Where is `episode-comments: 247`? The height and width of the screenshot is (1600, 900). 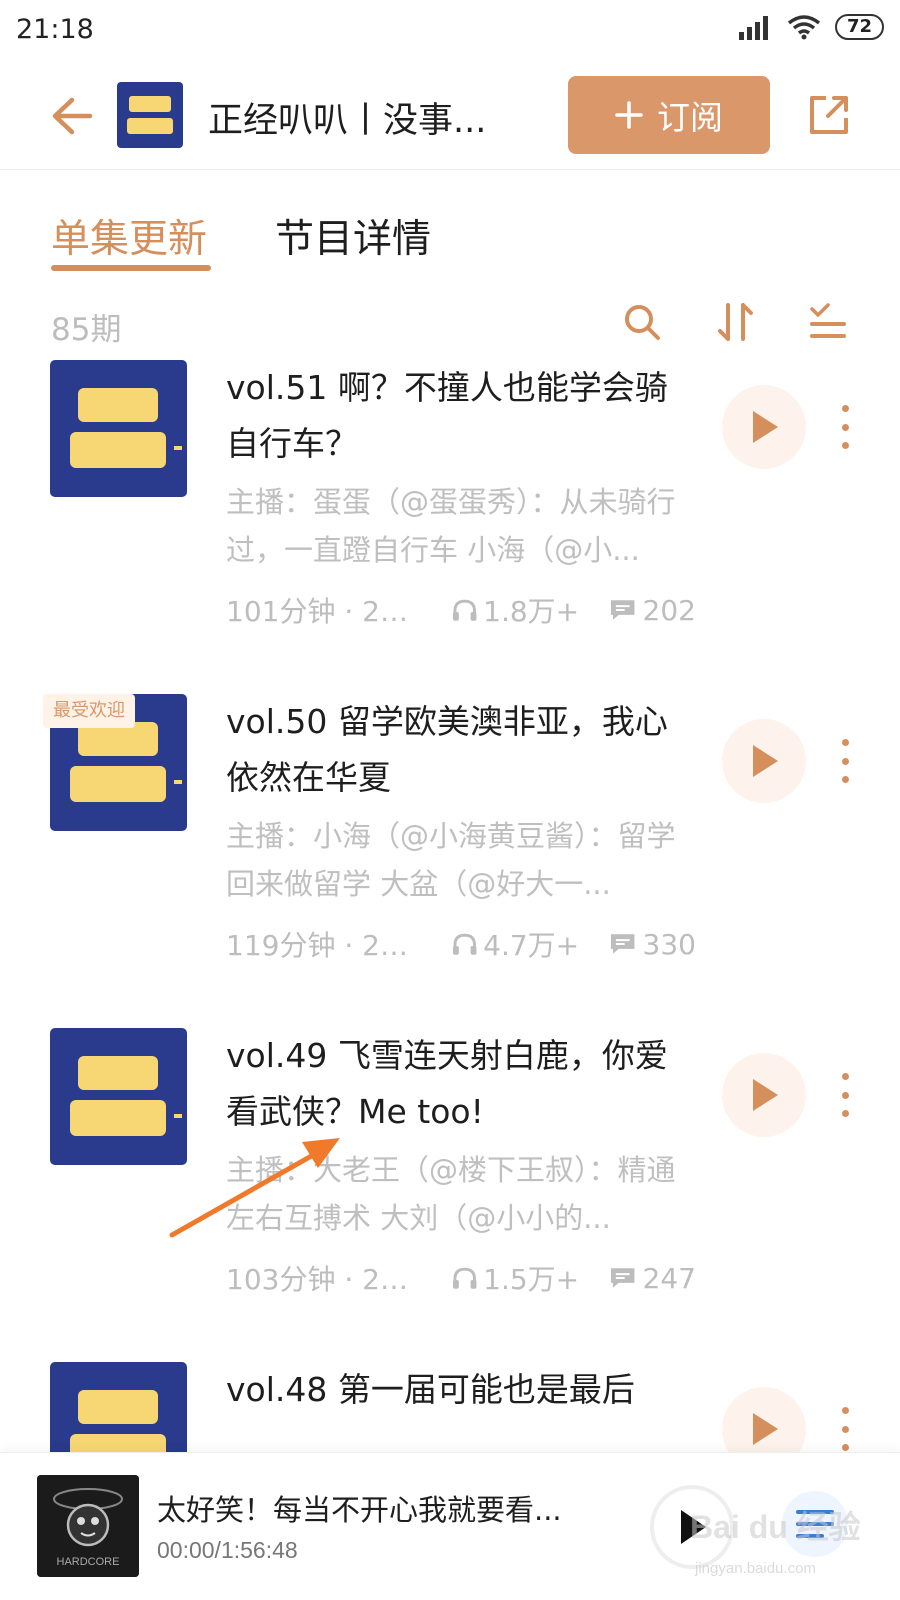 episode-comments: 247 is located at coordinates (669, 1278).